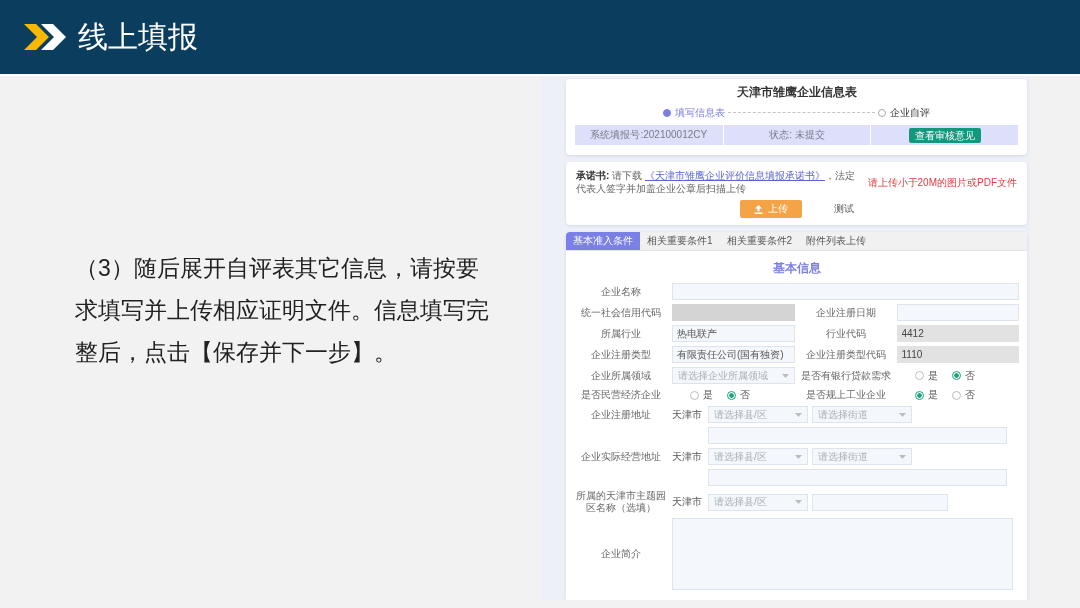 The height and width of the screenshot is (608, 1080). Describe the element at coordinates (734, 175) in the screenshot. I see `download-link: 《天津市雏鹰企业评价信息填报承诺书》` at that location.